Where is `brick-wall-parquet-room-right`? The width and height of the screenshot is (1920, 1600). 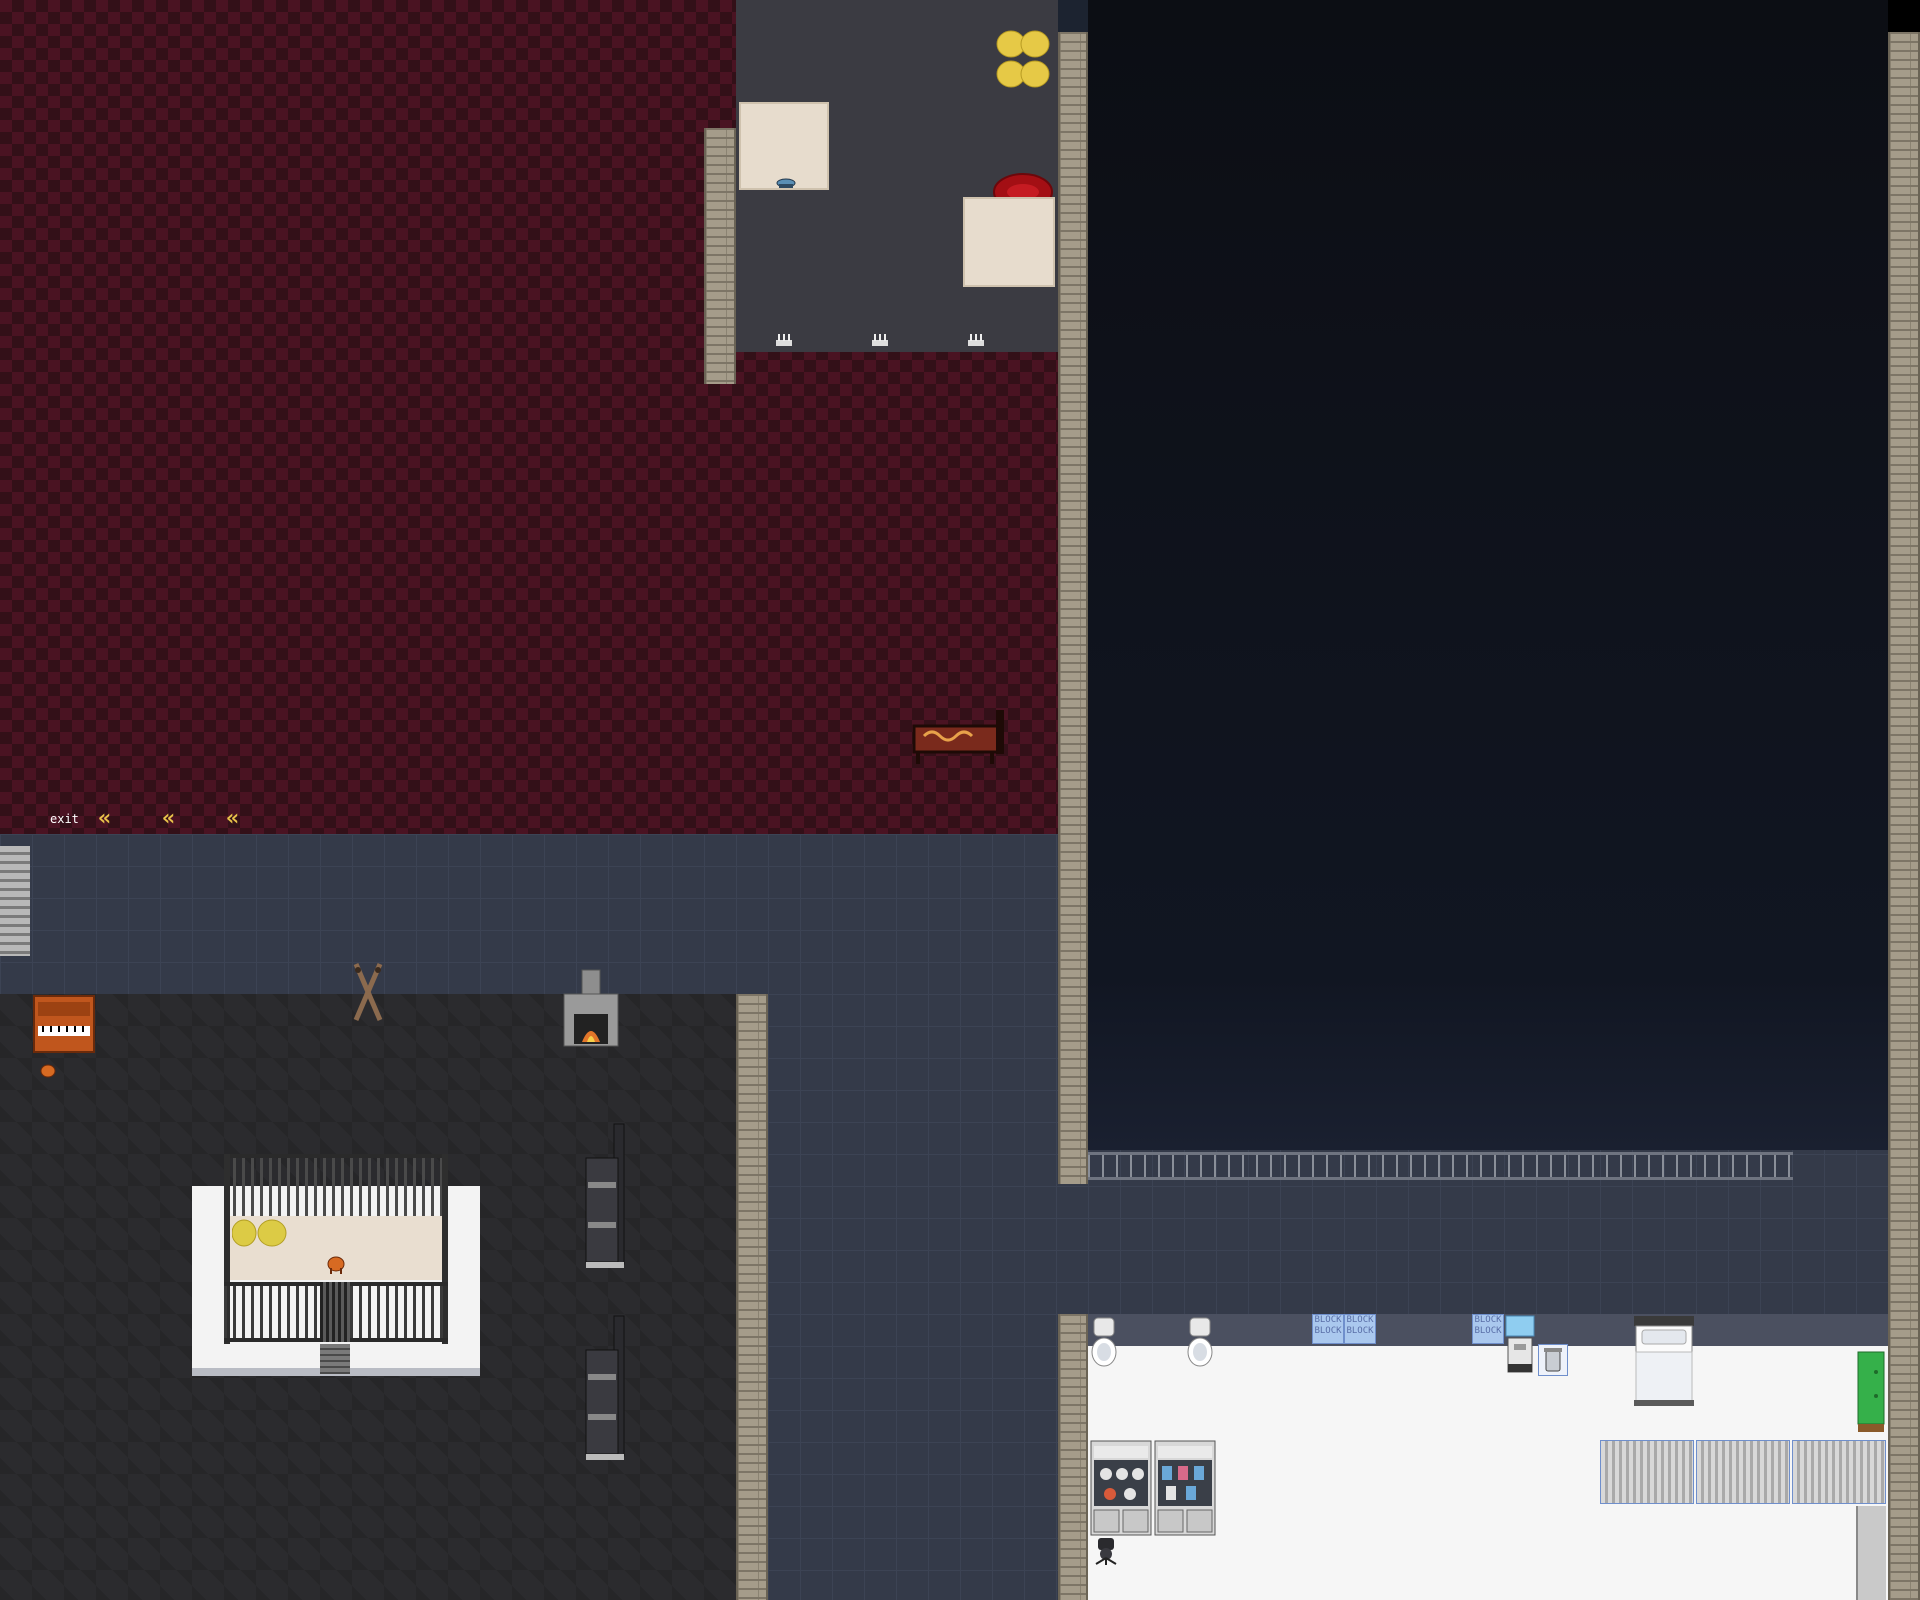 brick-wall-parquet-room-right is located at coordinates (752, 1297).